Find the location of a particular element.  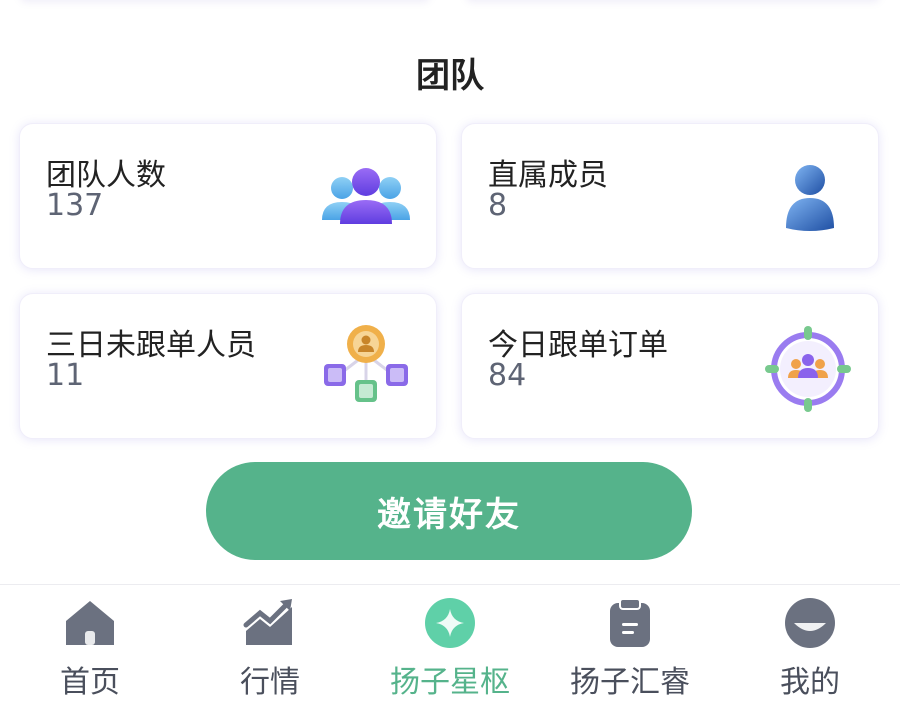

network-people-icon is located at coordinates (366, 363).